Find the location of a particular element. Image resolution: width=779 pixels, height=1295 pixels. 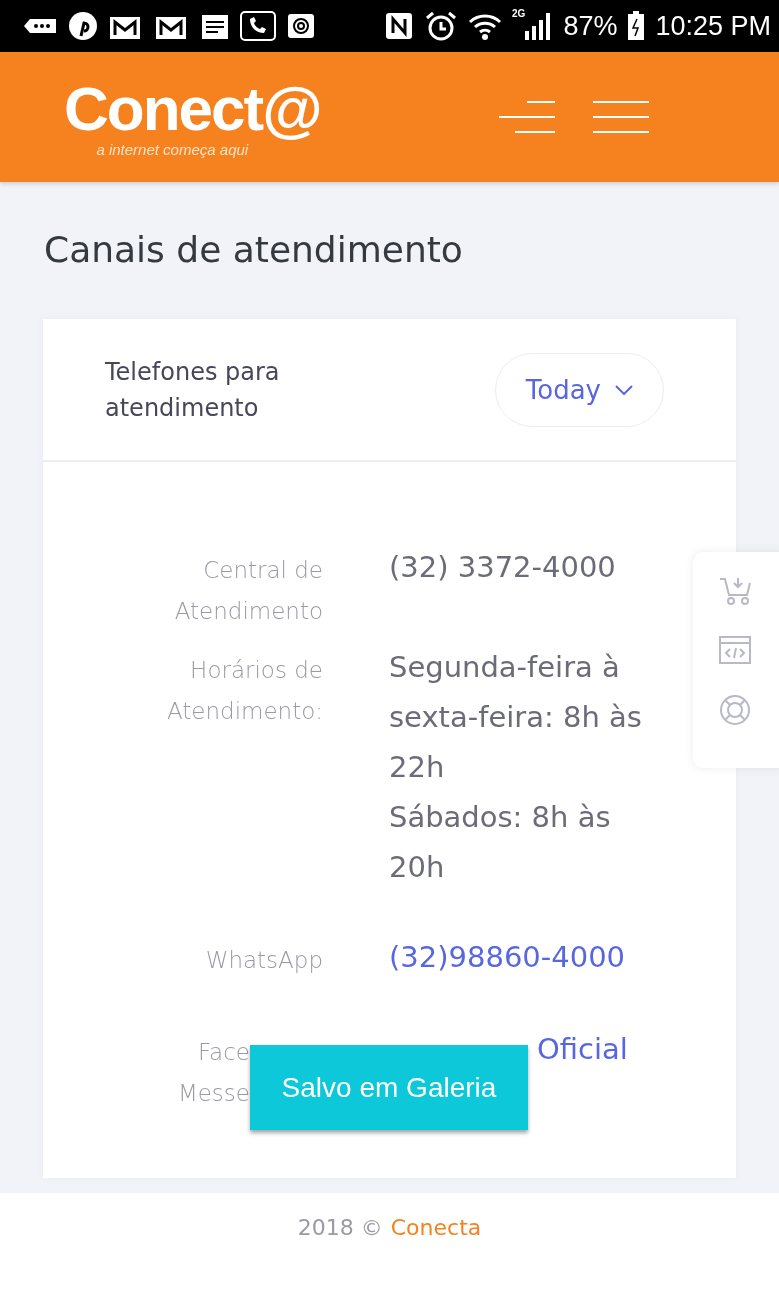

field-label: Face is located at coordinates (224, 1052).